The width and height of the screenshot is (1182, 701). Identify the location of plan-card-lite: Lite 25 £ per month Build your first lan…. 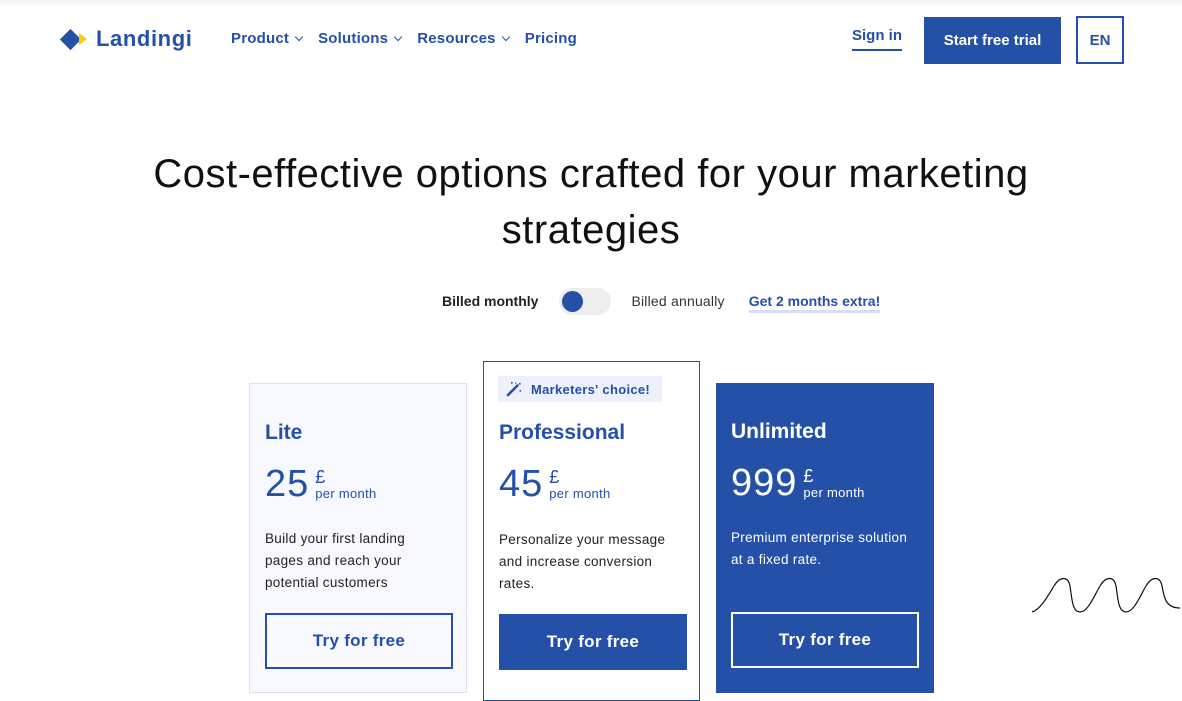
(358, 538).